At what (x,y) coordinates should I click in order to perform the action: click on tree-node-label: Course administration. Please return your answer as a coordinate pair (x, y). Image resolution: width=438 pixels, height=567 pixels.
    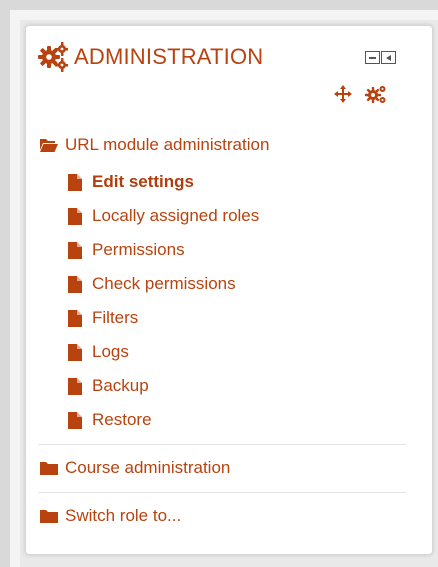
    Looking at the image, I should click on (148, 467).